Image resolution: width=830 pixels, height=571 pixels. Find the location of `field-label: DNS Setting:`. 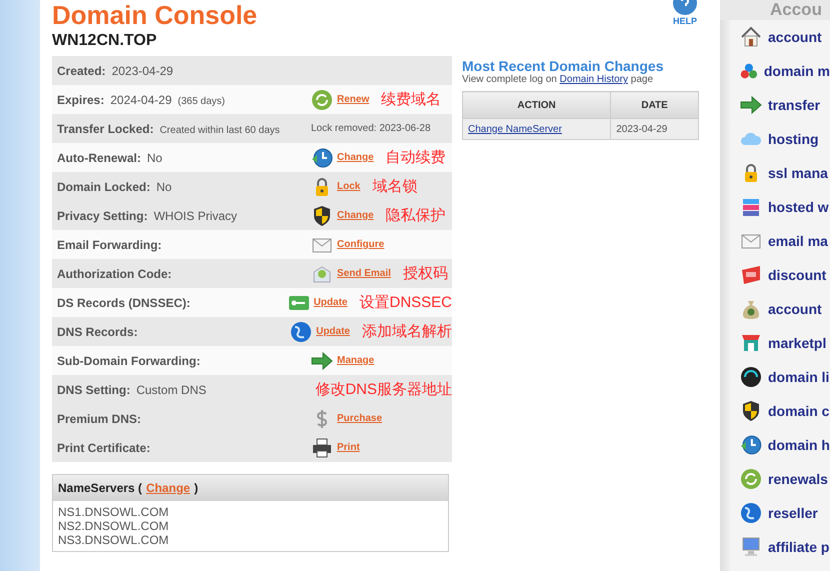

field-label: DNS Setting: is located at coordinates (93, 389).